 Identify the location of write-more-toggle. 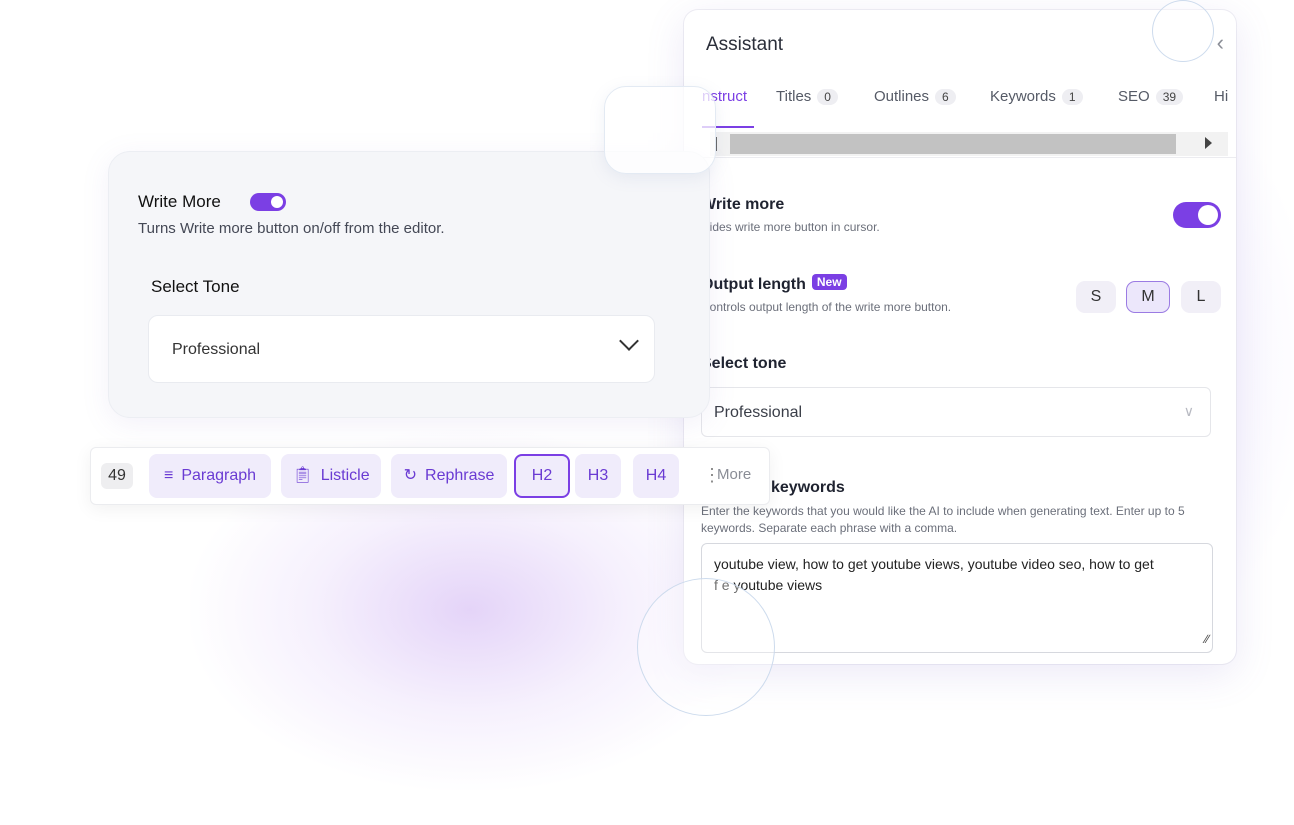
(1197, 215).